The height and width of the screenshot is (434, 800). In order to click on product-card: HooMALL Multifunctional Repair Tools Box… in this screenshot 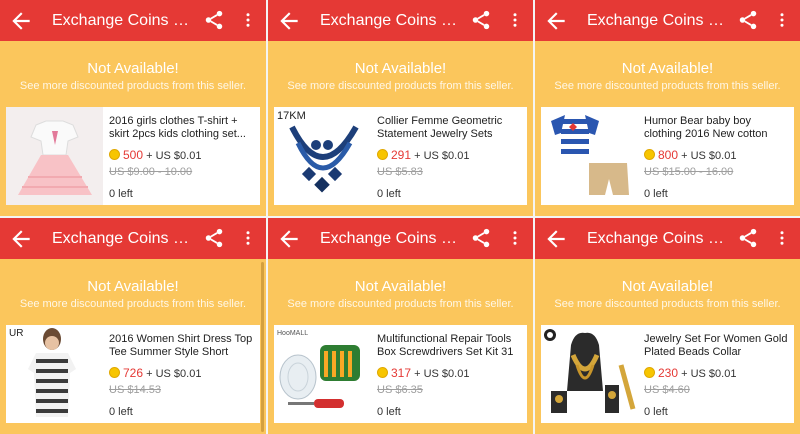, I will do `click(400, 374)`.